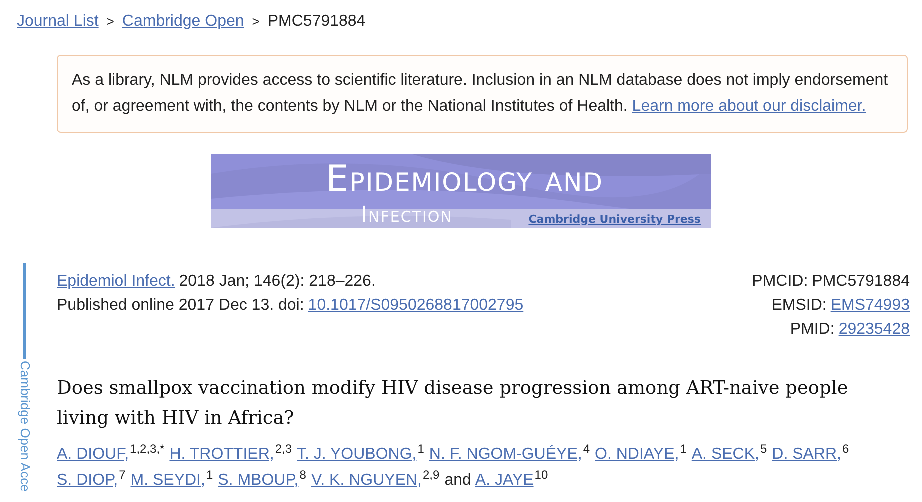 This screenshot has height=502, width=922. What do you see at coordinates (780, 282) in the screenshot?
I see `identifier-label: PMCID:` at bounding box center [780, 282].